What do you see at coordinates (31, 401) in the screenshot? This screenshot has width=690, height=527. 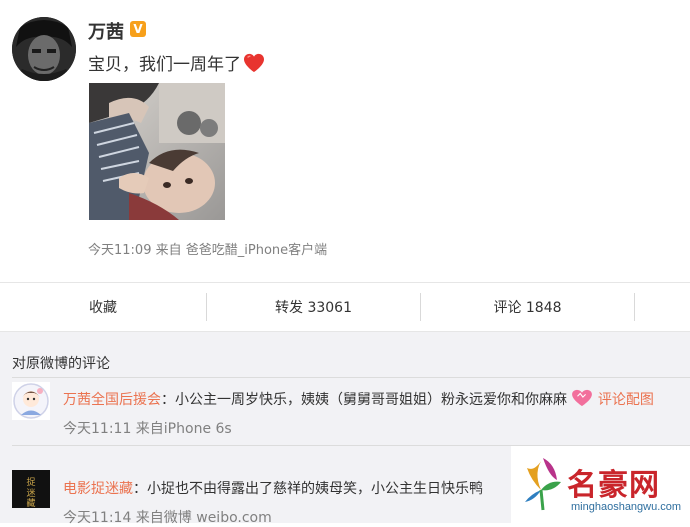 I see `comment-avatar` at bounding box center [31, 401].